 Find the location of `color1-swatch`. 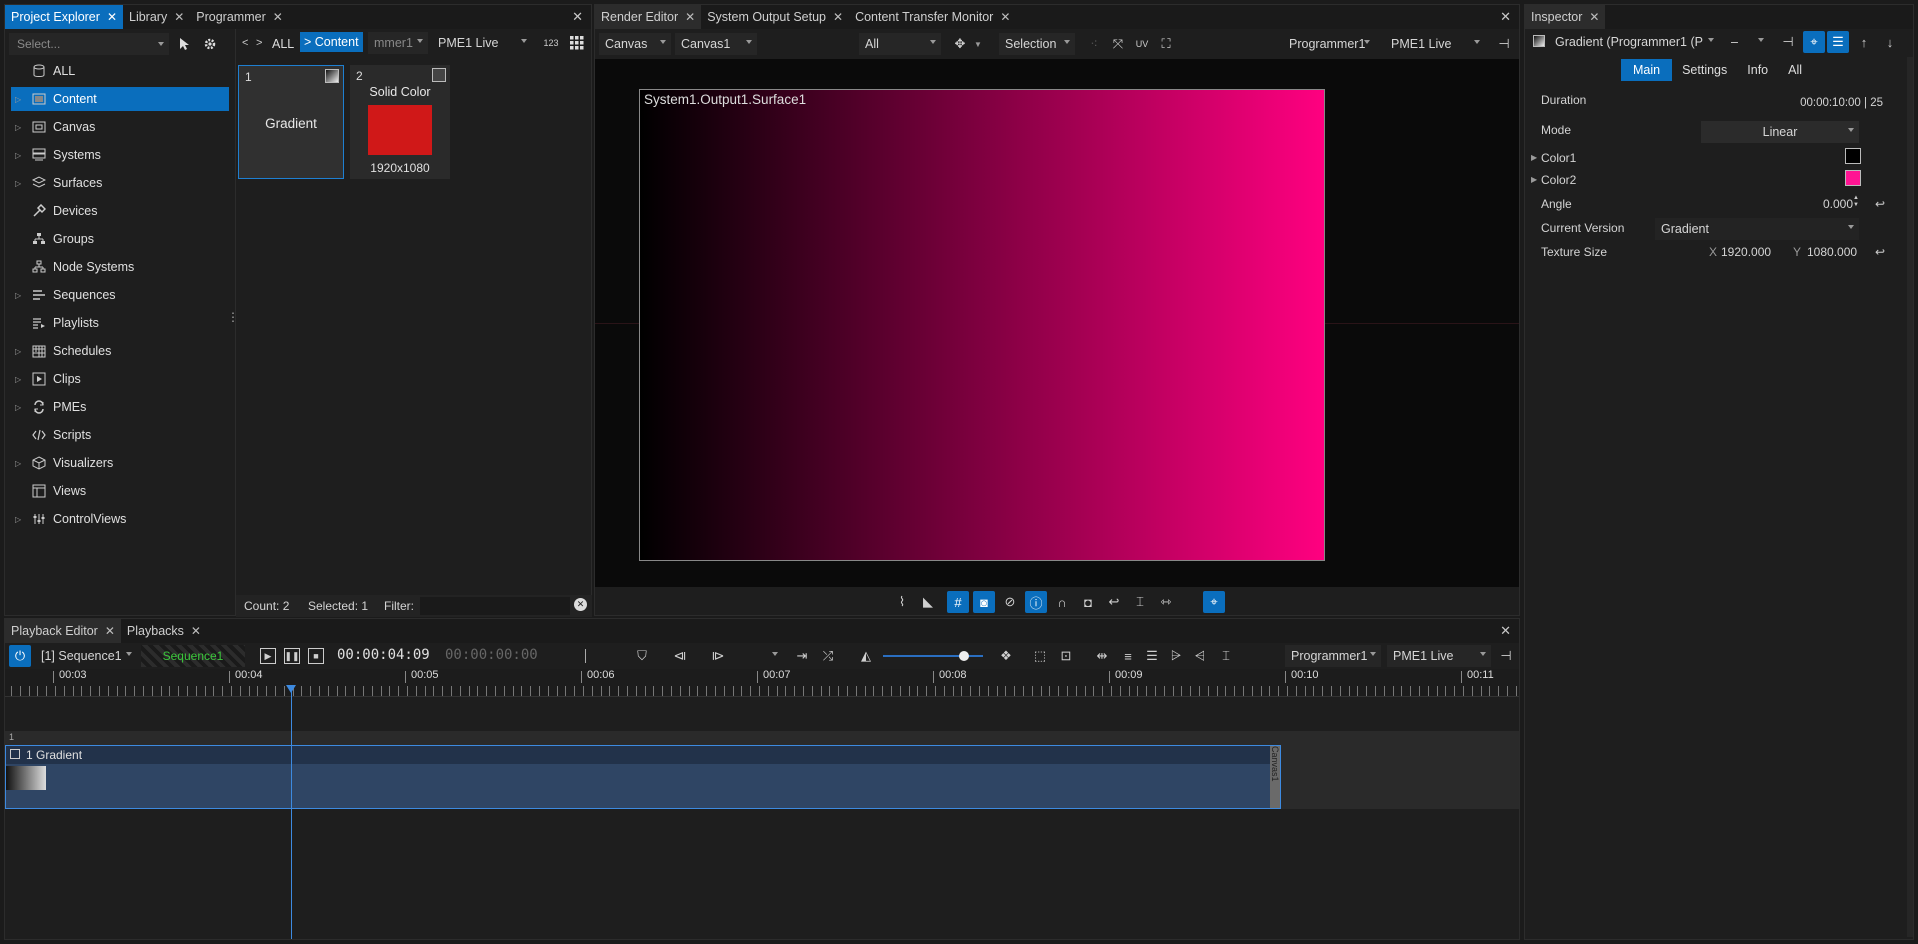

color1-swatch is located at coordinates (1853, 156).